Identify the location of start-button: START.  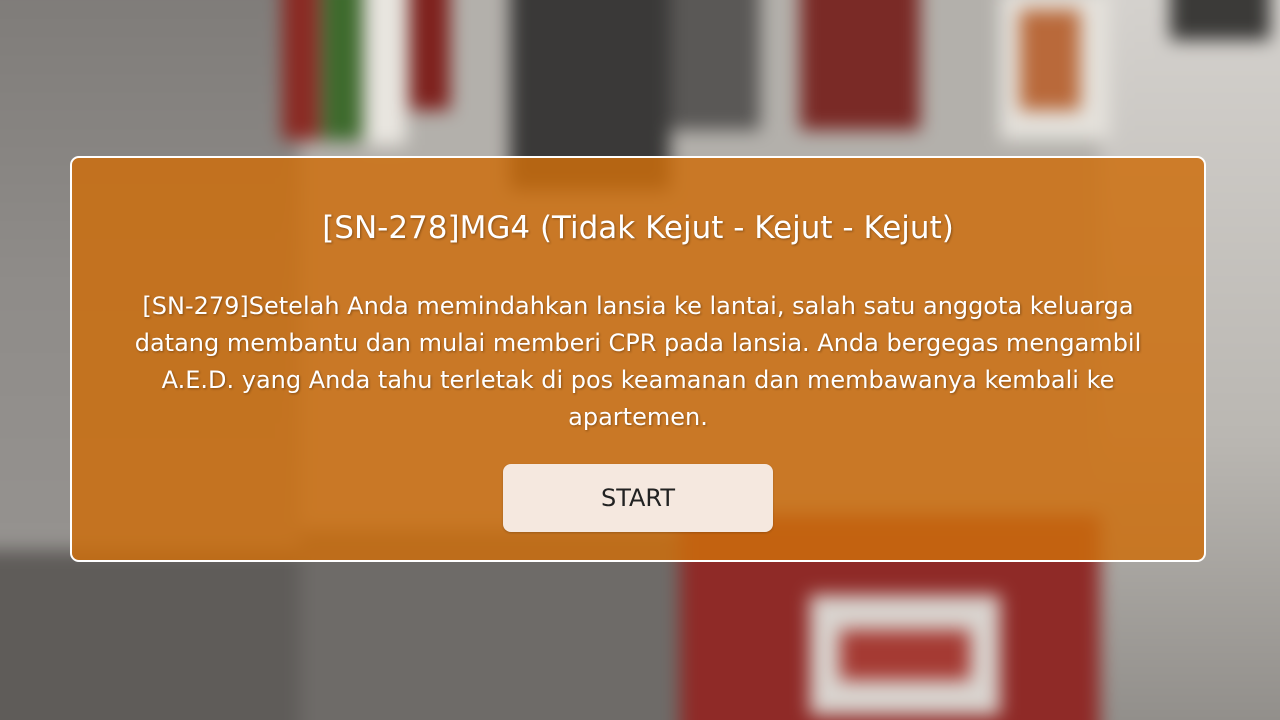
(638, 498).